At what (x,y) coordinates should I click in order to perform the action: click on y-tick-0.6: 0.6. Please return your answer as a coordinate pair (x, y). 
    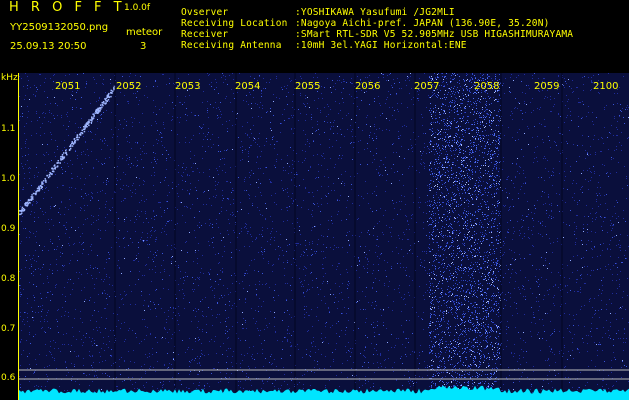
    Looking at the image, I should click on (8, 378).